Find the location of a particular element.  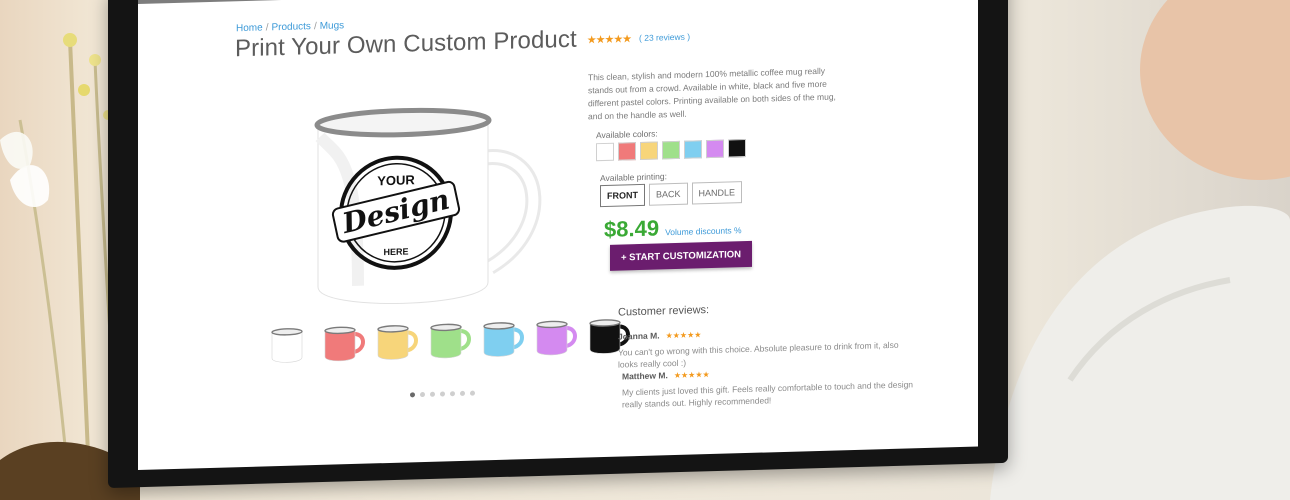

price-row: $8.49 Volume discounts % is located at coordinates (673, 228).